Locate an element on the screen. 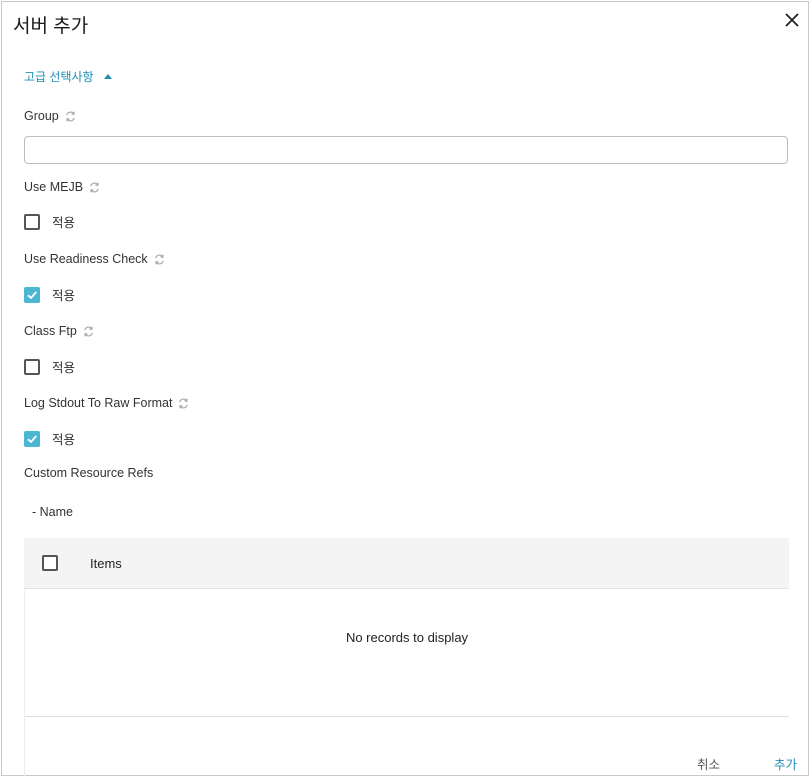 Image resolution: width=812 pixels, height=784 pixels. custom-resource-refs-label: Custom Resource Refs is located at coordinates (88, 473).